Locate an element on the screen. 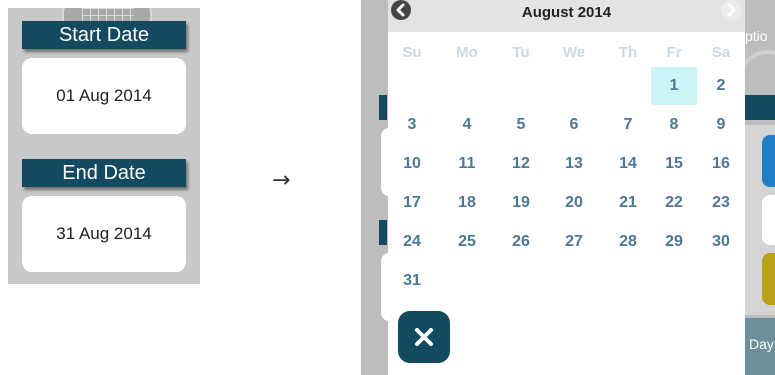 Image resolution: width=775 pixels, height=375 pixels. calendar-day: 5 is located at coordinates (521, 125).